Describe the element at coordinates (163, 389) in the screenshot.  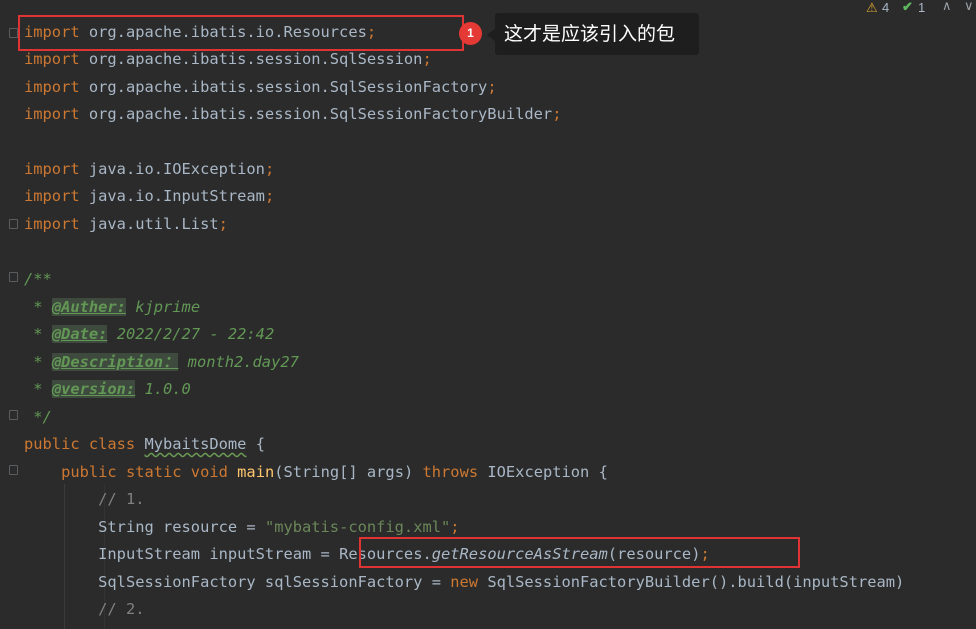
I see `doc-value: 1.0.0` at that location.